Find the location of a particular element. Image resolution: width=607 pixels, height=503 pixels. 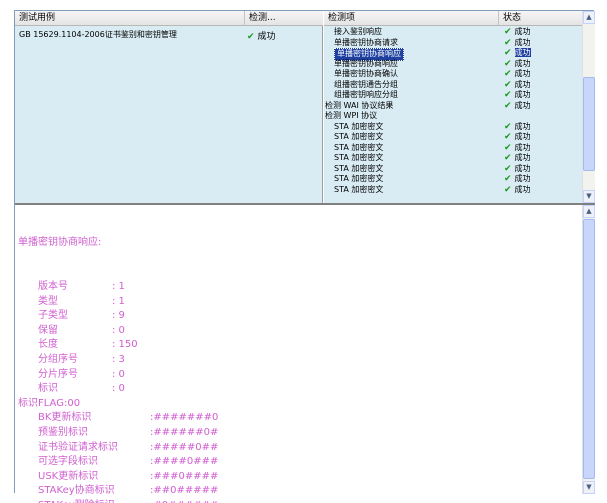

detection-item-row: 单播密钥协商请求 ✔ 成功 is located at coordinates (453, 43).